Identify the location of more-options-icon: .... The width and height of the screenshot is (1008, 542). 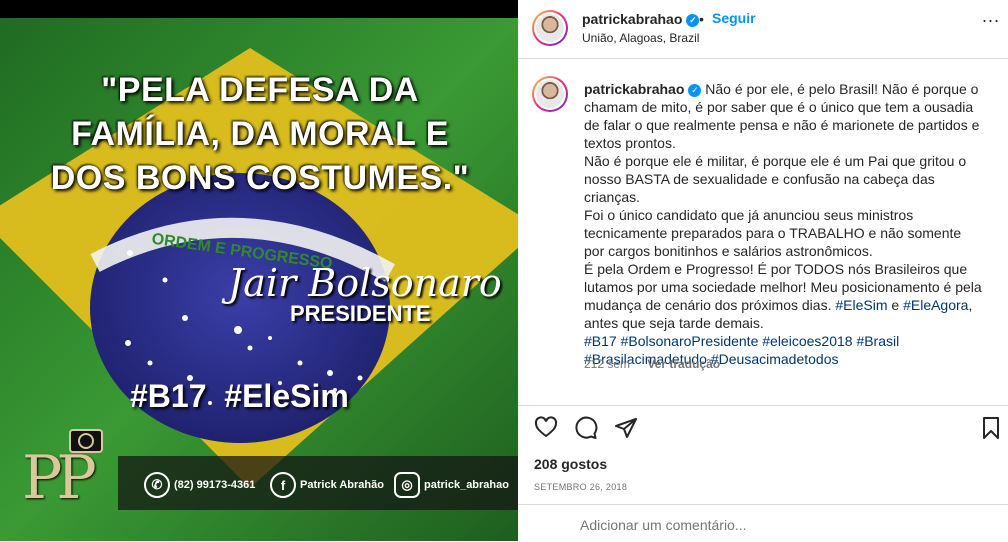
(991, 16).